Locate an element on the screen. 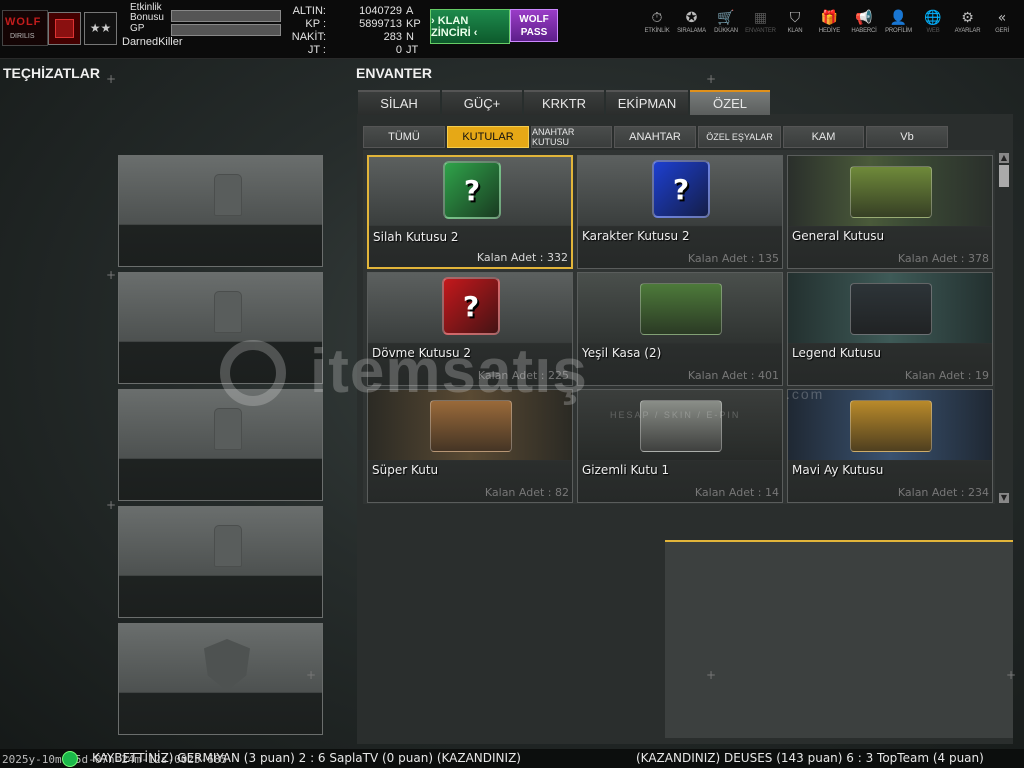  nav-medal-button: ✪ SIRALAMA is located at coordinates (692, 25).